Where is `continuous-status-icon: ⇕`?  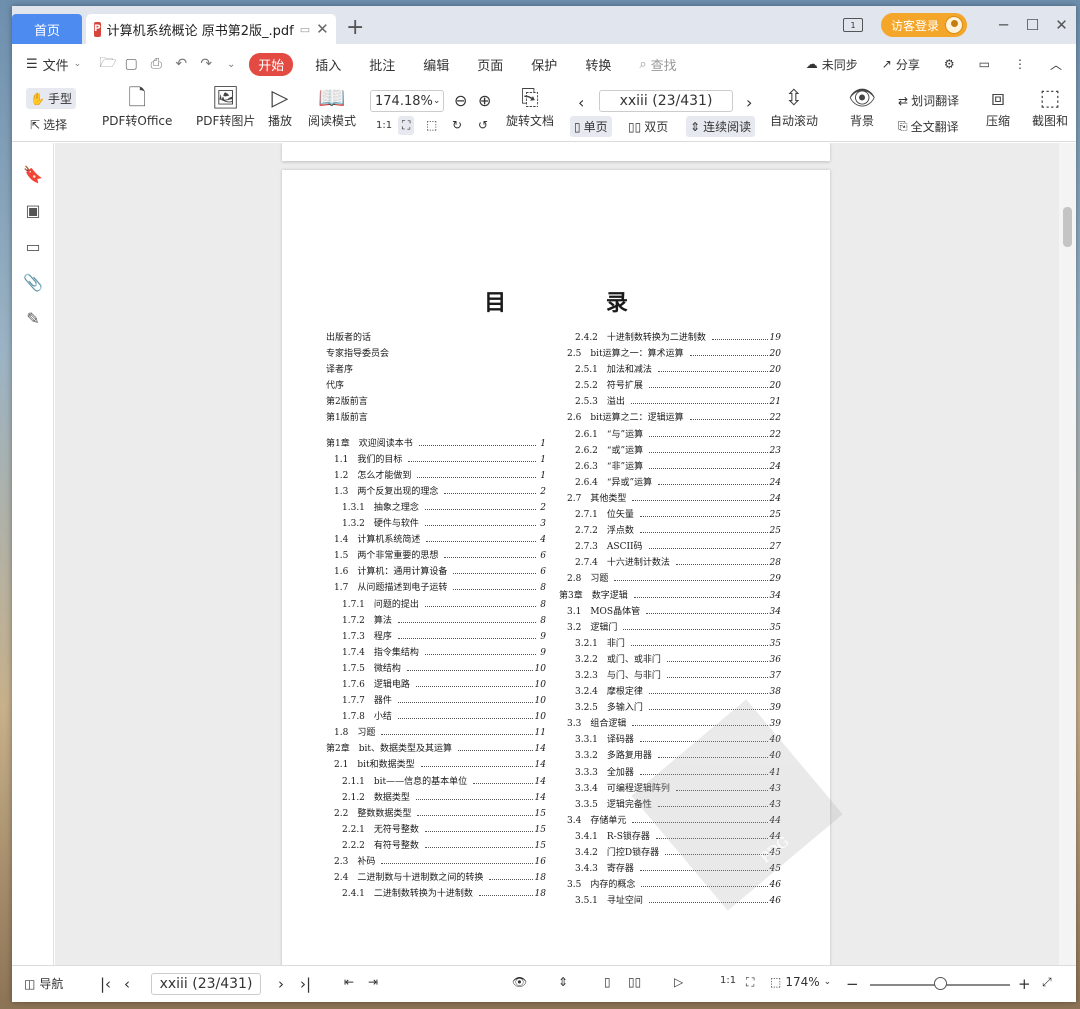 continuous-status-icon: ⇕ is located at coordinates (563, 982).